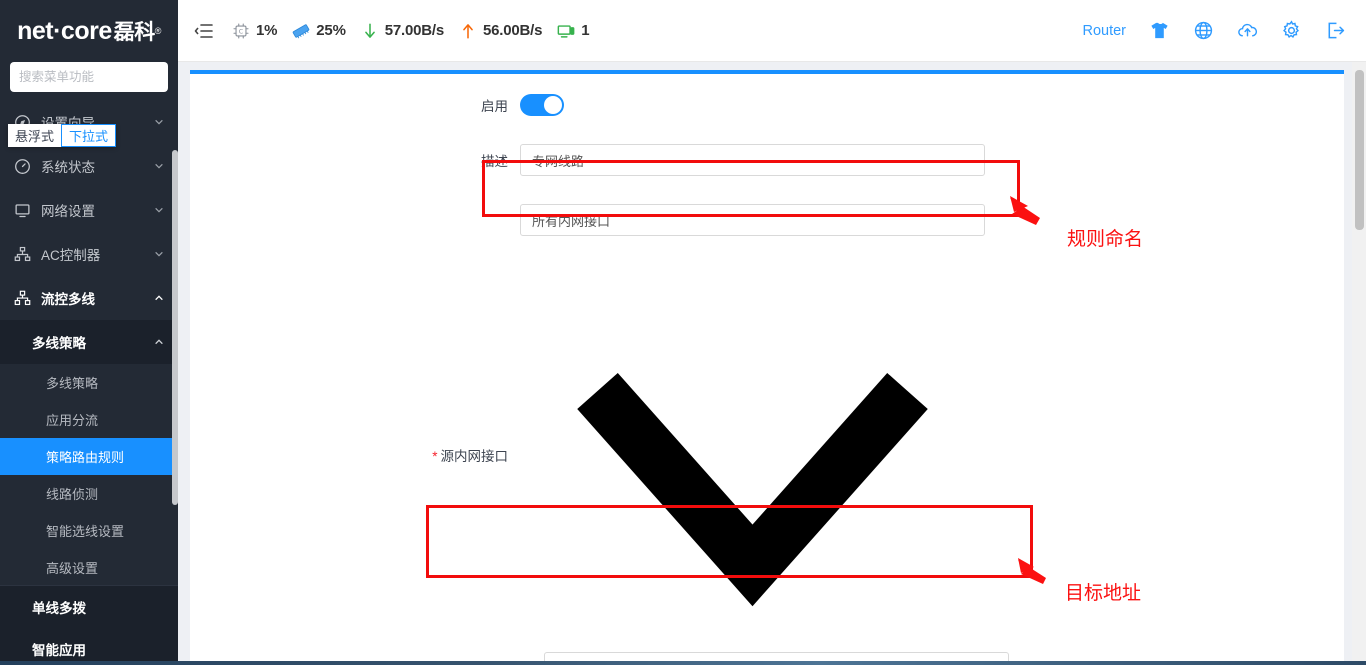  I want to click on page-scrollbar-thumb, so click(1359, 150).